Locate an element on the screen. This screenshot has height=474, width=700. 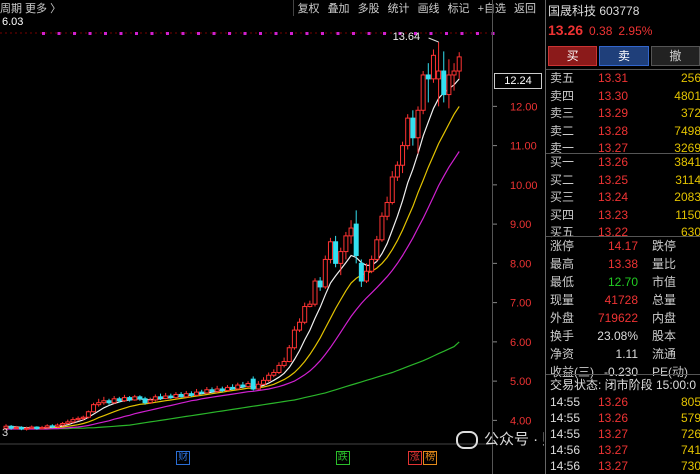
cancel-order-button: 撤 is located at coordinates (675, 56).